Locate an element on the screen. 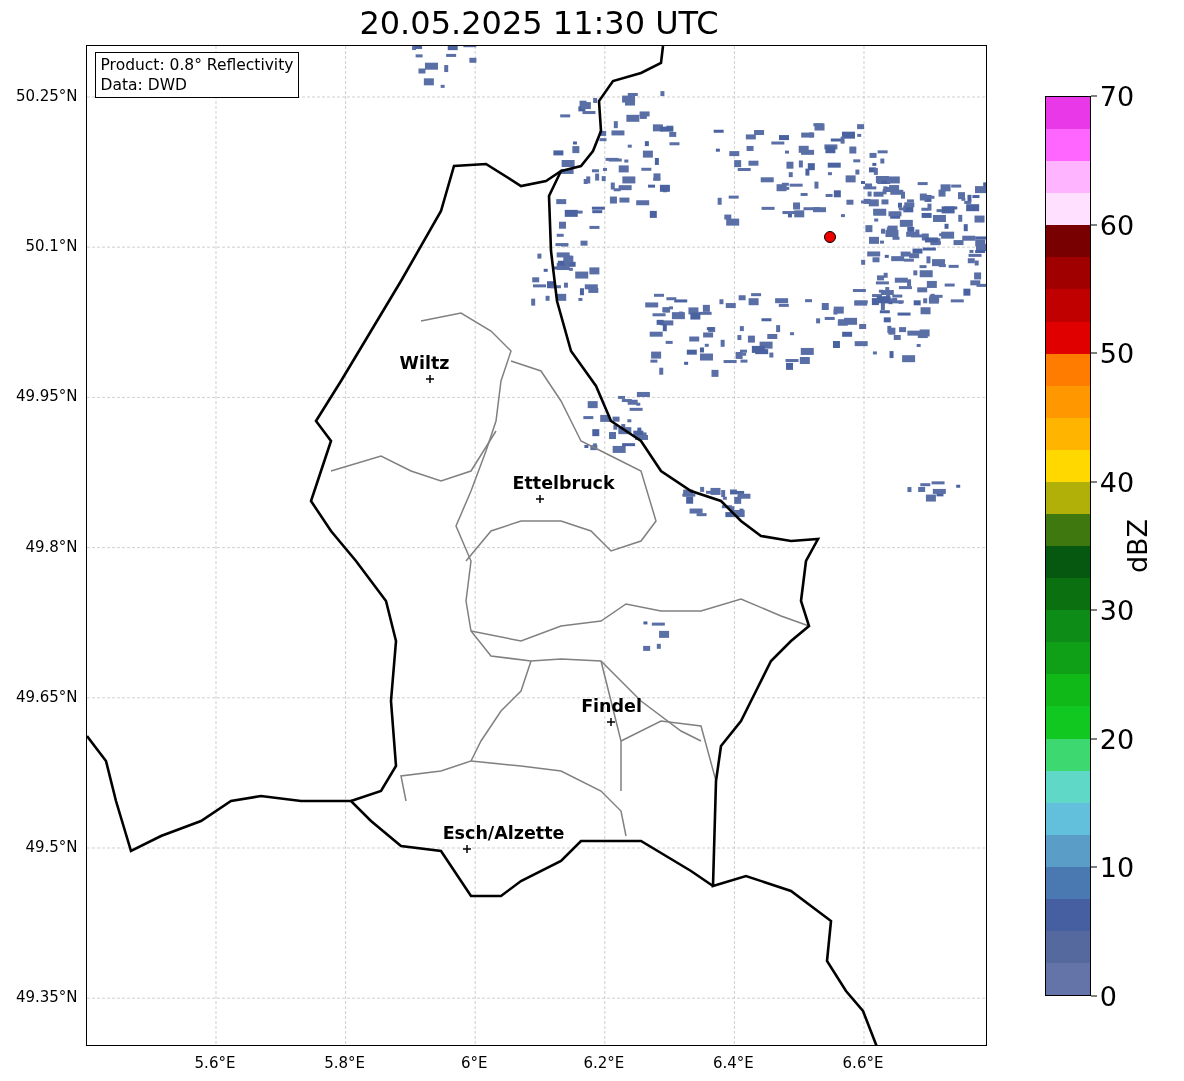 The height and width of the screenshot is (1081, 1184). longitude-label: 6.6°E is located at coordinates (863, 1063).